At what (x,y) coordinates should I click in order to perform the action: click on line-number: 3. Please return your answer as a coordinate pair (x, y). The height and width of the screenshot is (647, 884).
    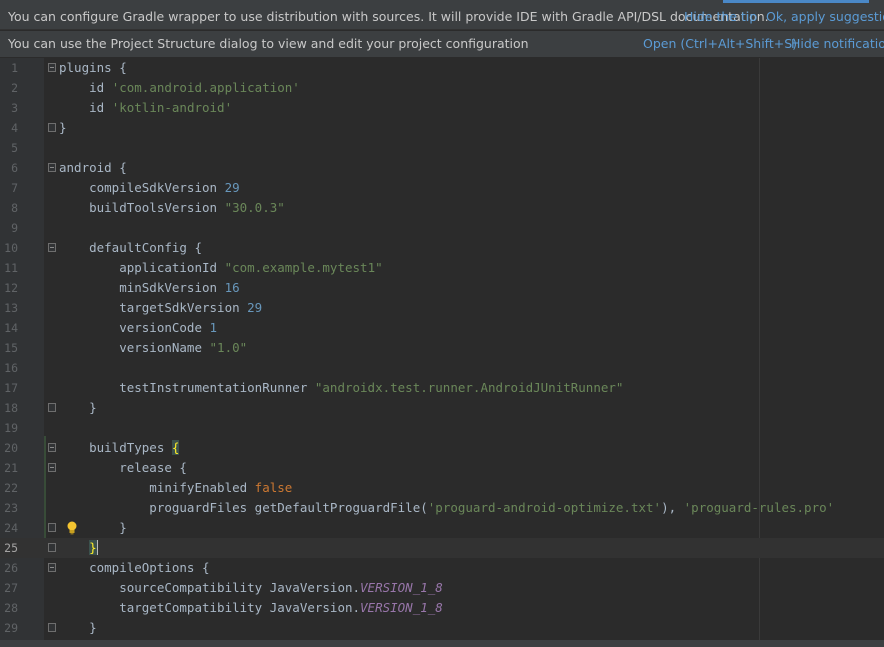
    Looking at the image, I should click on (14, 108).